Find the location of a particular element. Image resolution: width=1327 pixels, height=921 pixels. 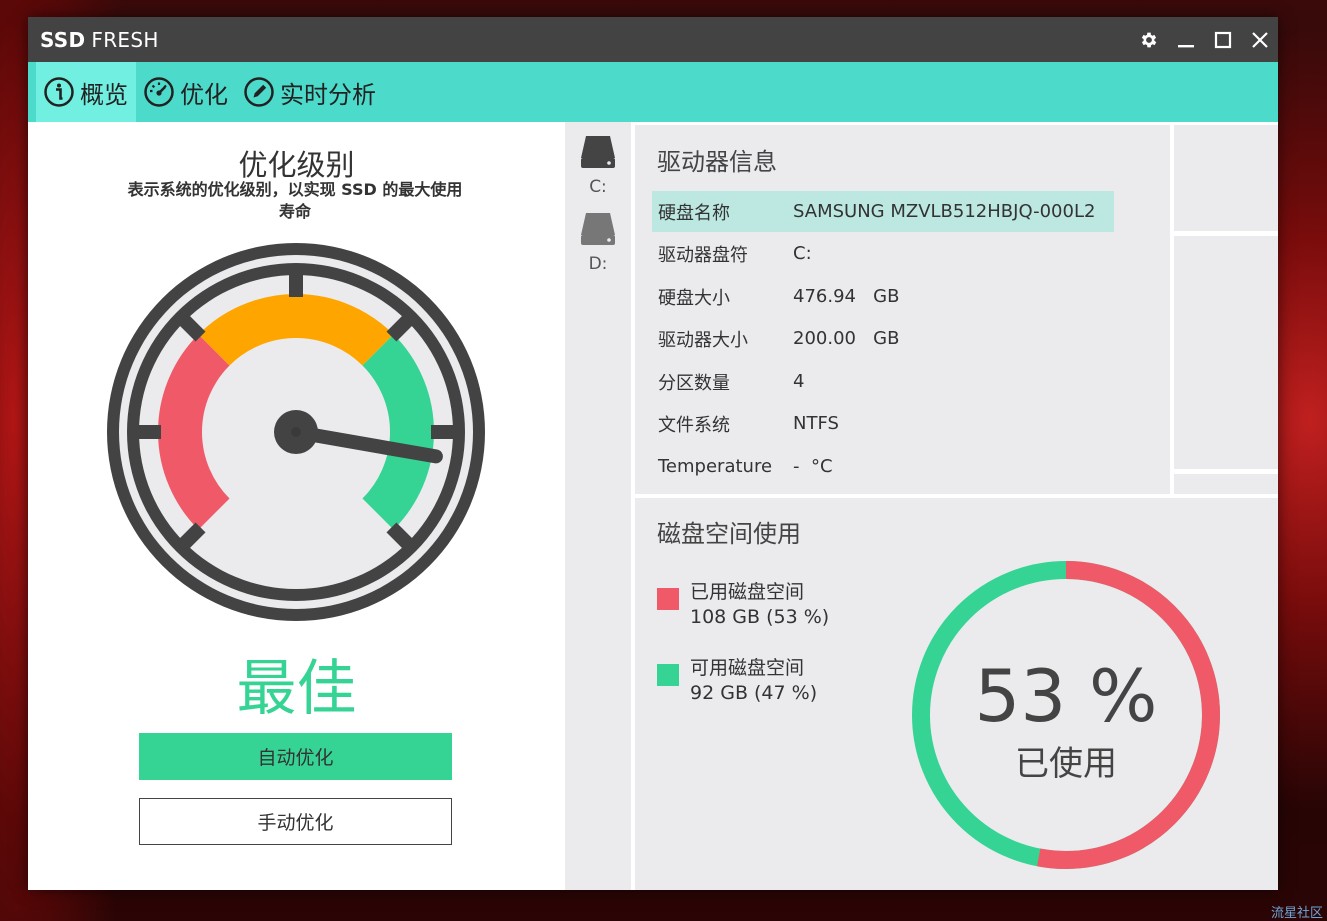

drive-label-c: C: is located at coordinates (598, 187).